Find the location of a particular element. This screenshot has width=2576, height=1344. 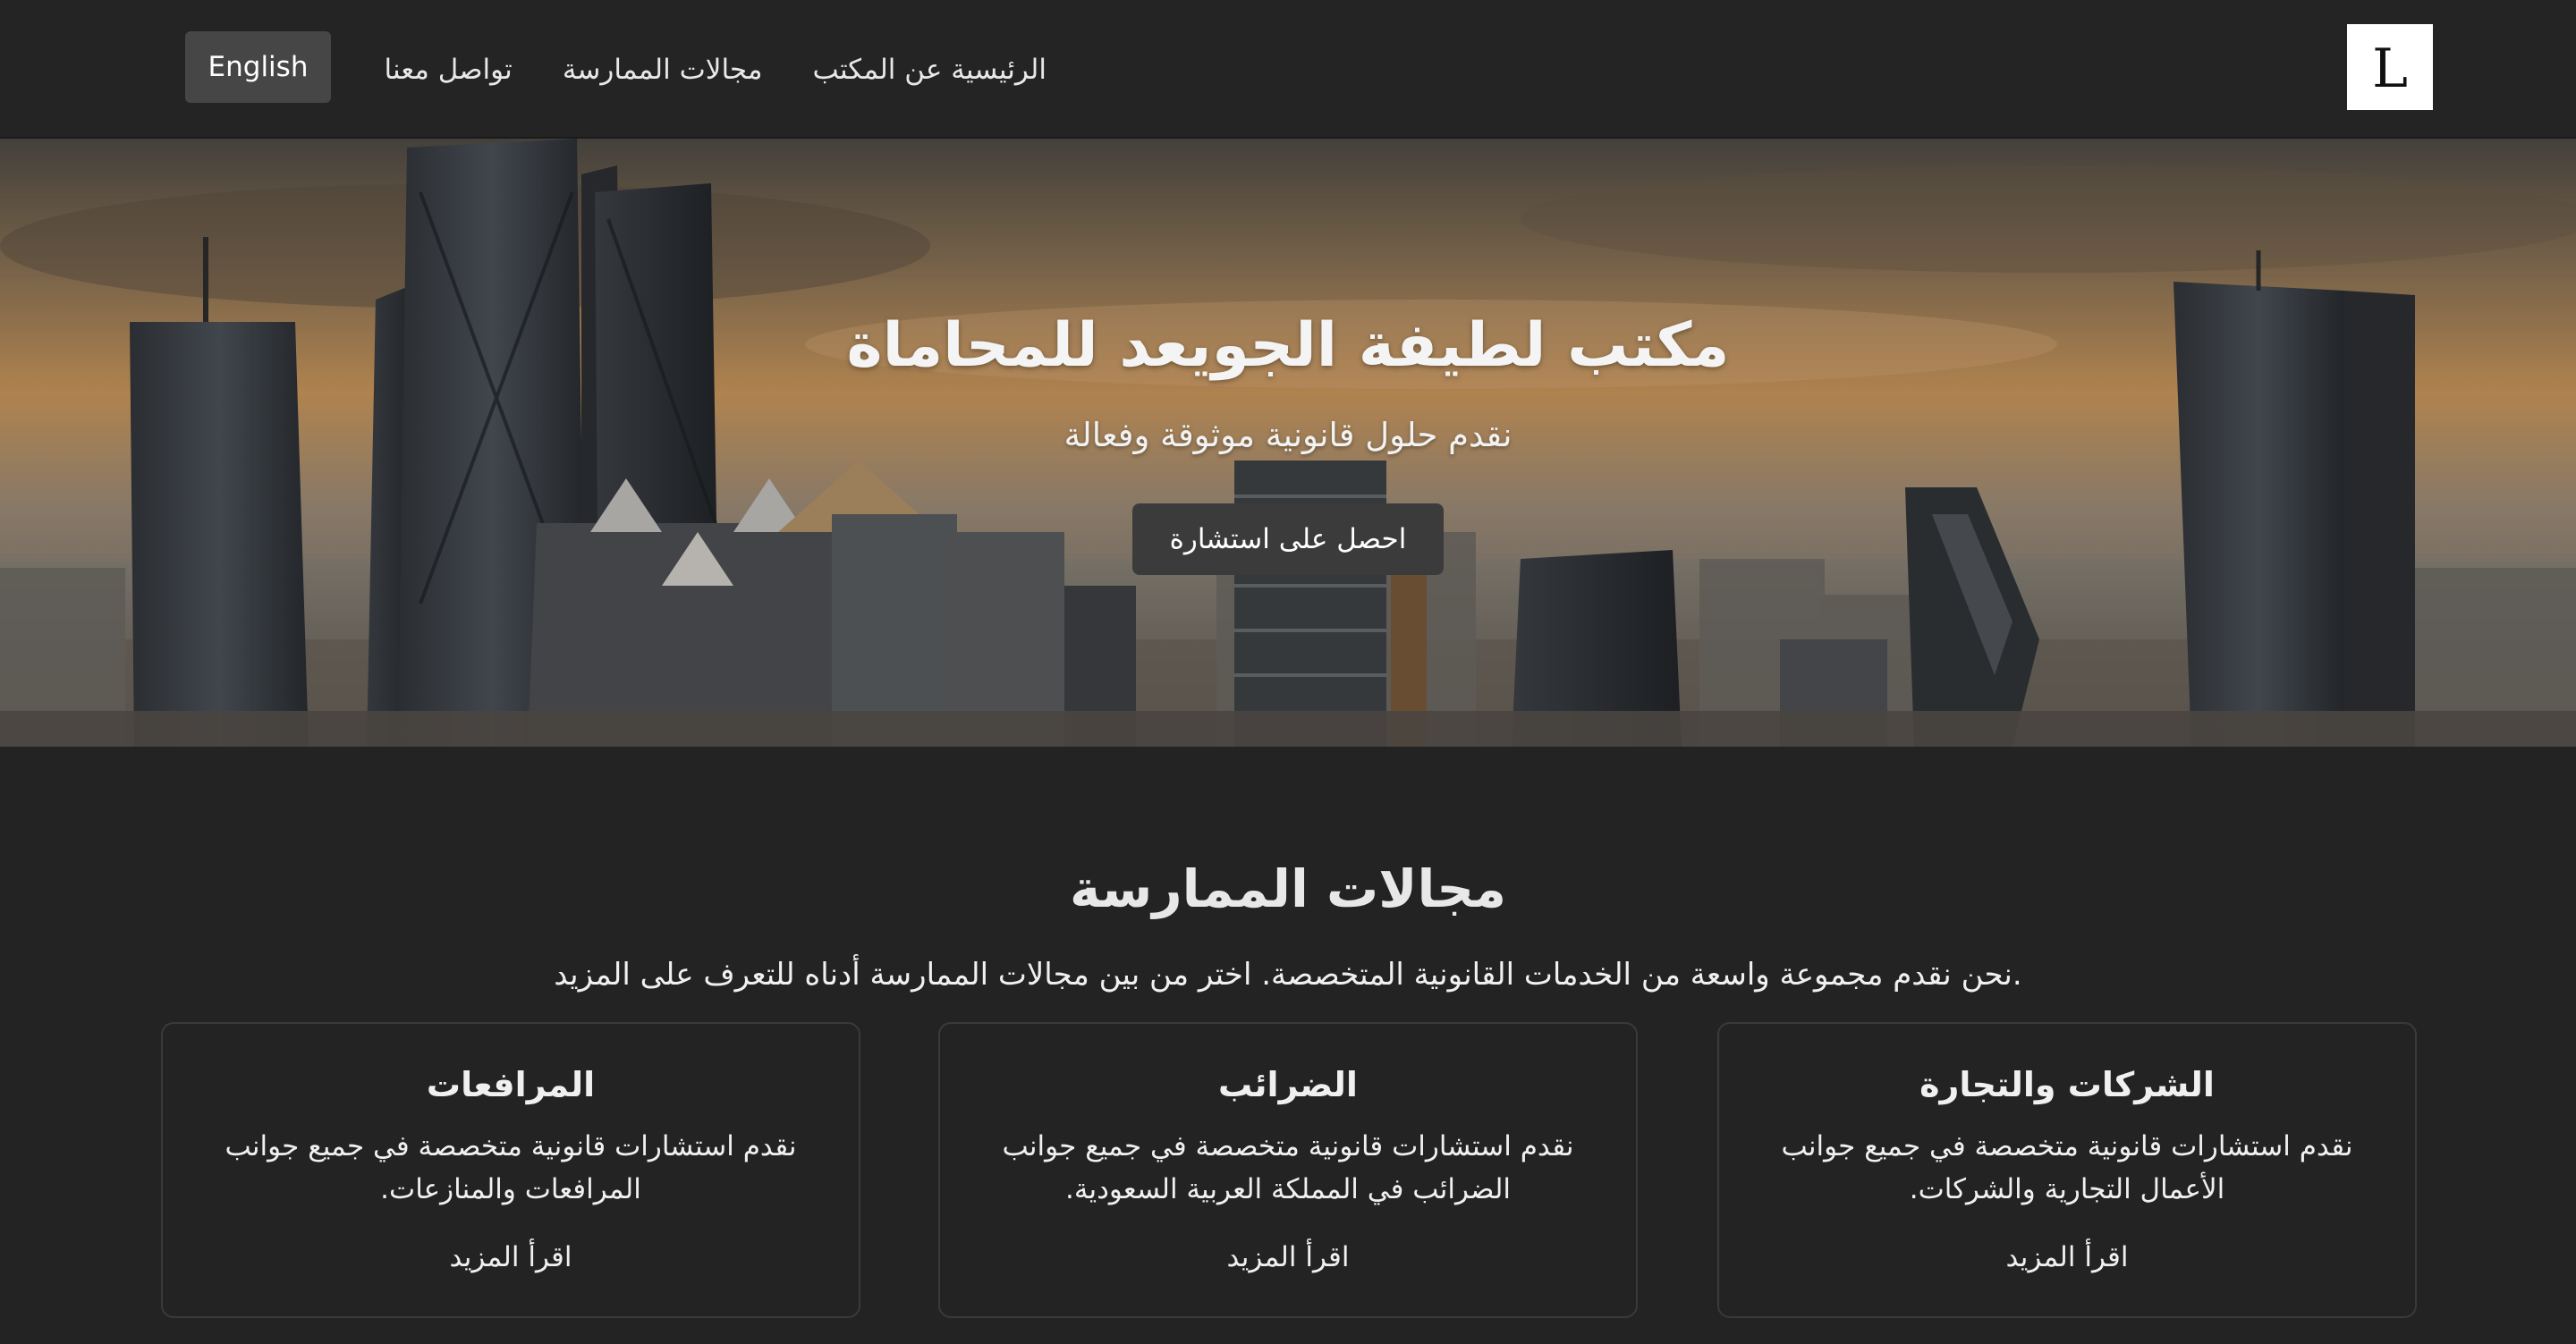

nav-link-home-about: الرئيسية عن المكتب is located at coordinates (929, 70).